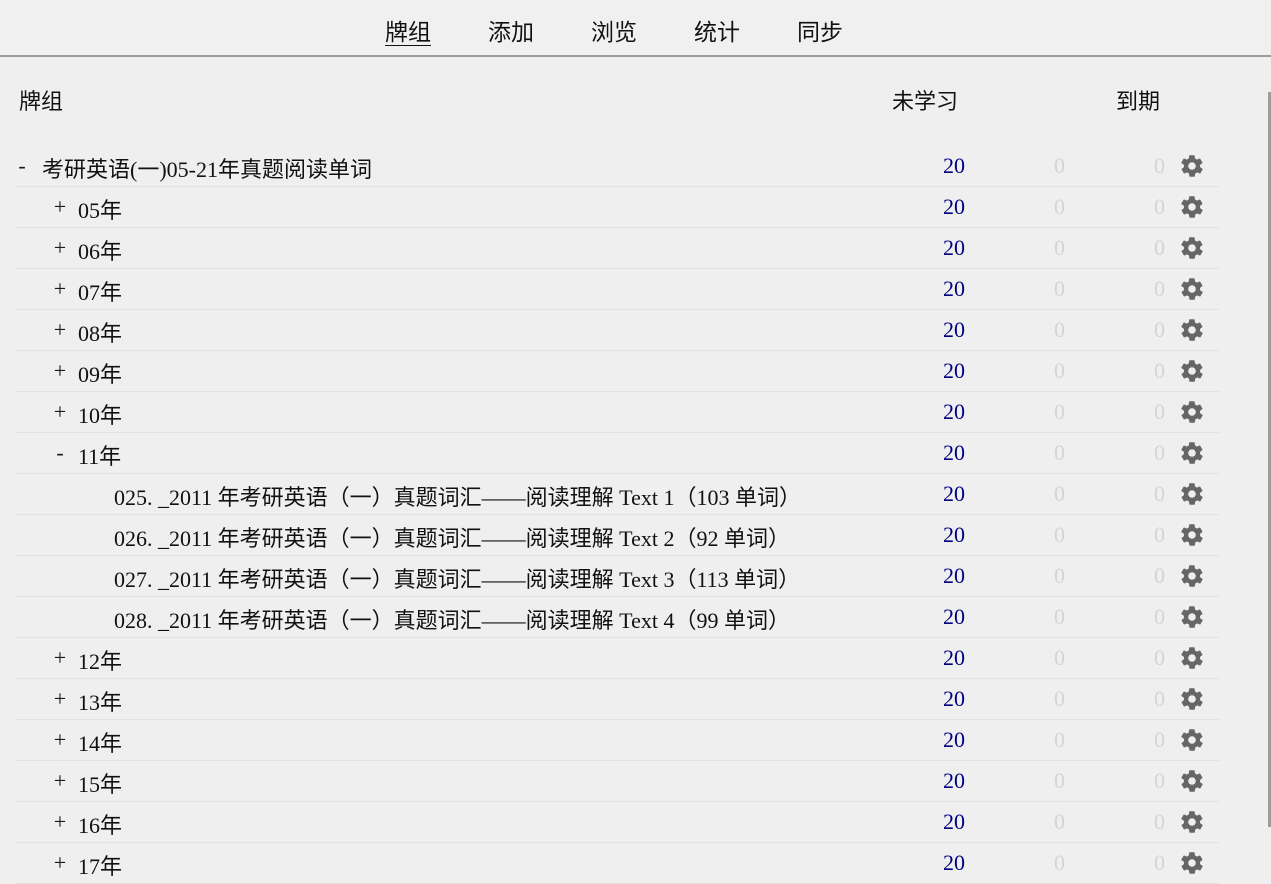 The height and width of the screenshot is (884, 1271). What do you see at coordinates (100, 373) in the screenshot?
I see `deck-name-link: 09年` at bounding box center [100, 373].